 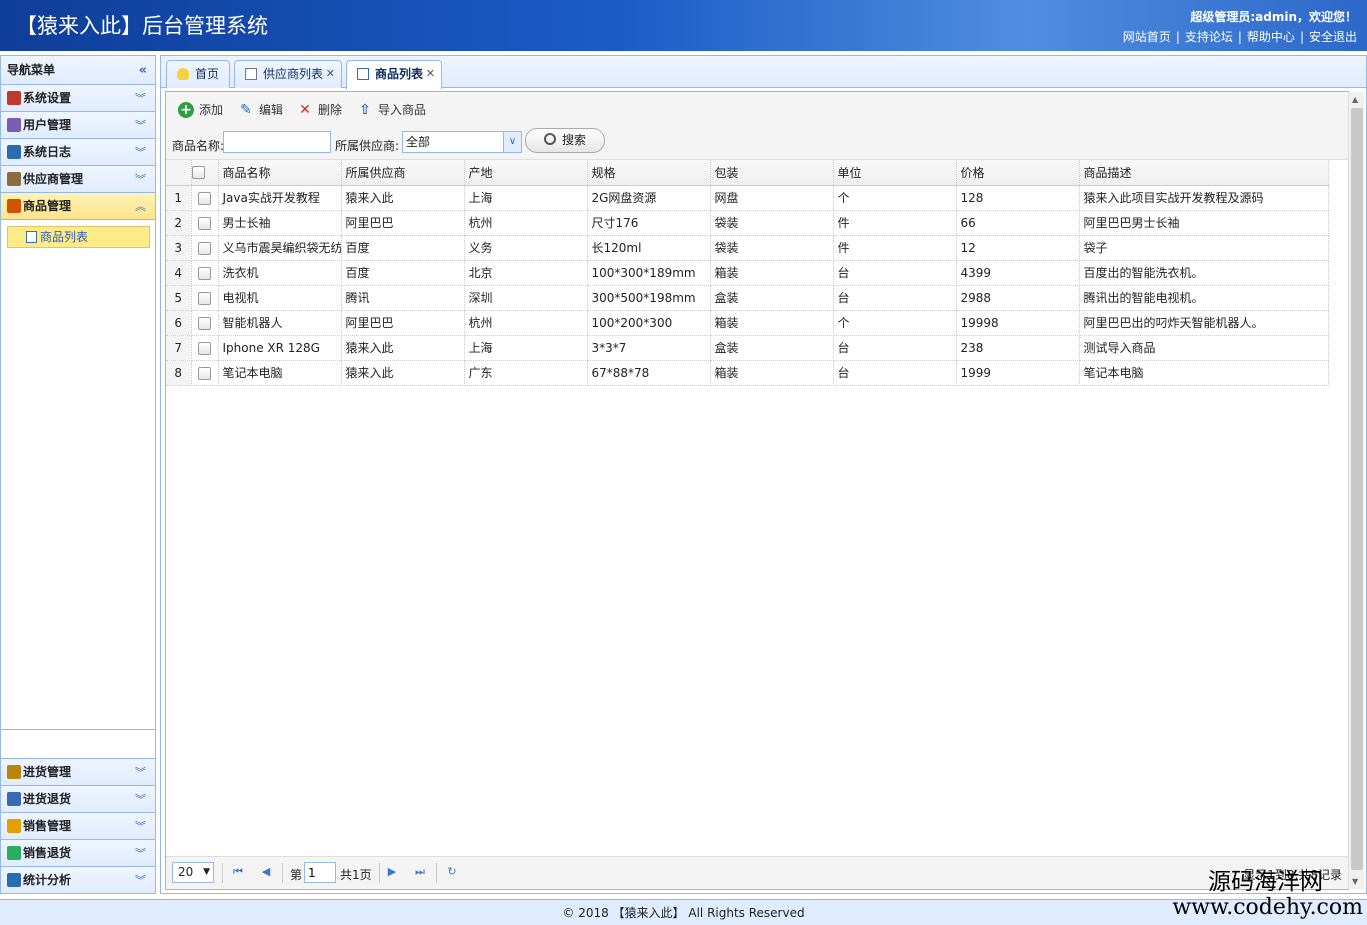 I want to click on table-cell: 杭州, so click(x=526, y=323).